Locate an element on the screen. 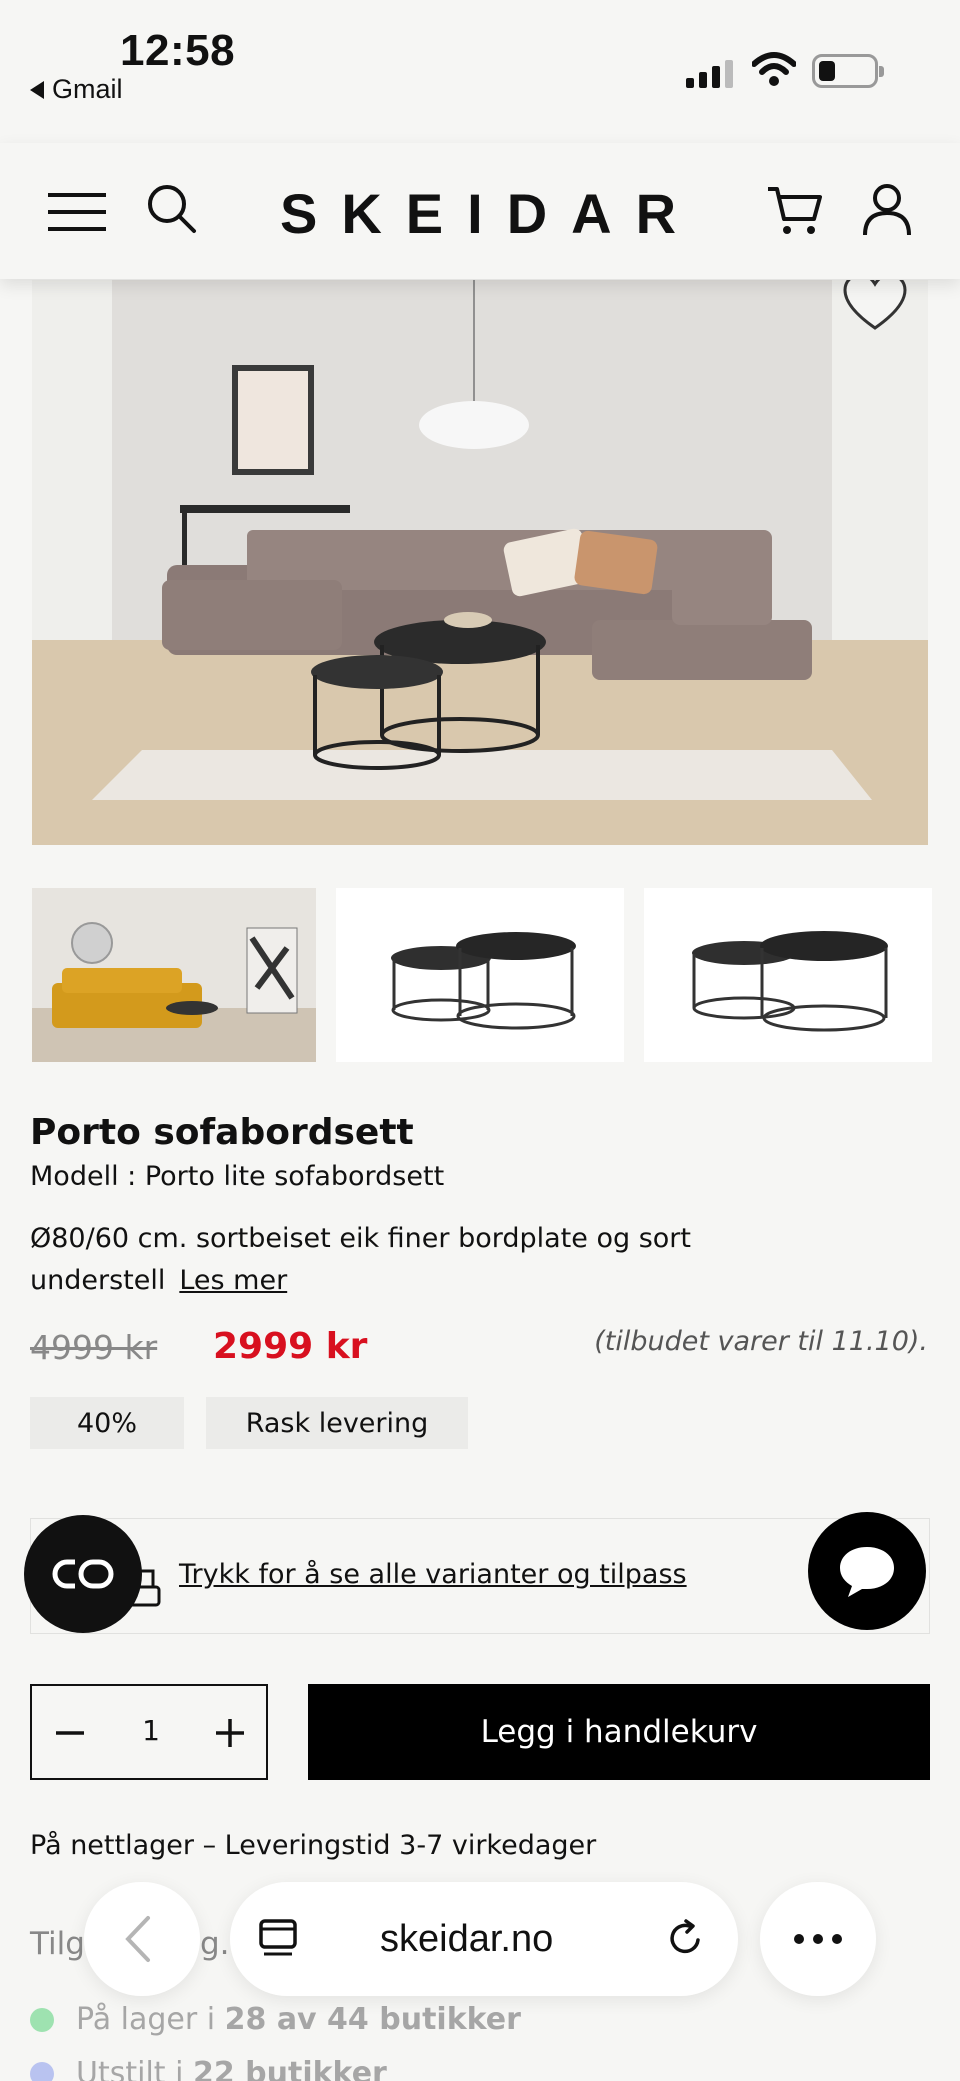 The height and width of the screenshot is (2081, 960). browser-back-button is located at coordinates (142, 1939).